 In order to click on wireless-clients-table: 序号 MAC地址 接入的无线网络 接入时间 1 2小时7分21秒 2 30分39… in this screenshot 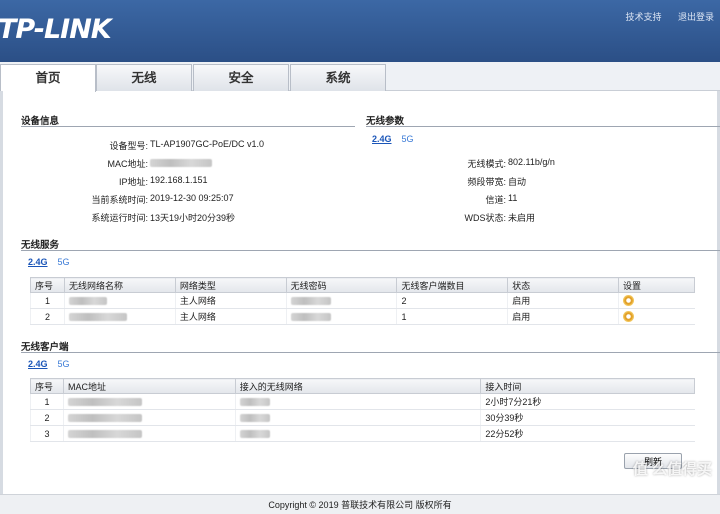, I will do `click(362, 410)`.